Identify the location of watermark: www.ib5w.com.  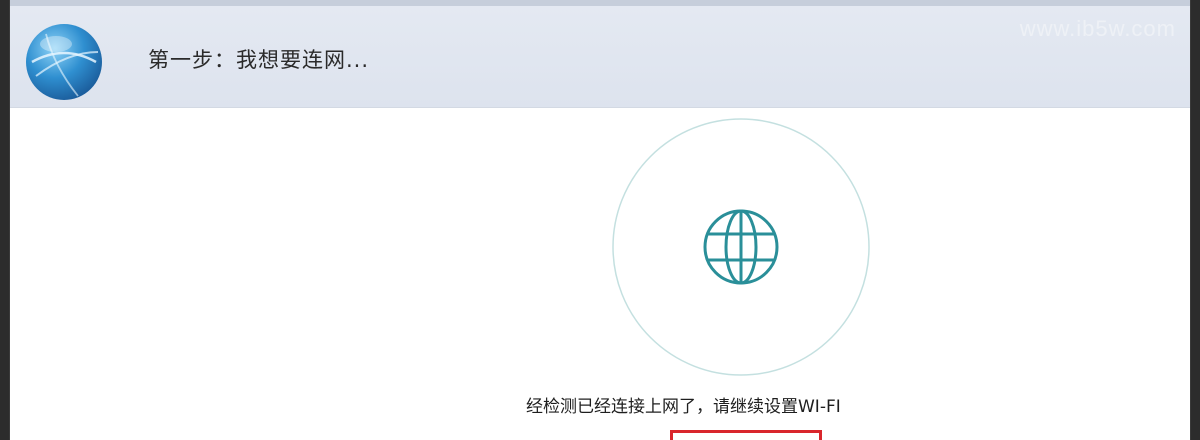
(1097, 28).